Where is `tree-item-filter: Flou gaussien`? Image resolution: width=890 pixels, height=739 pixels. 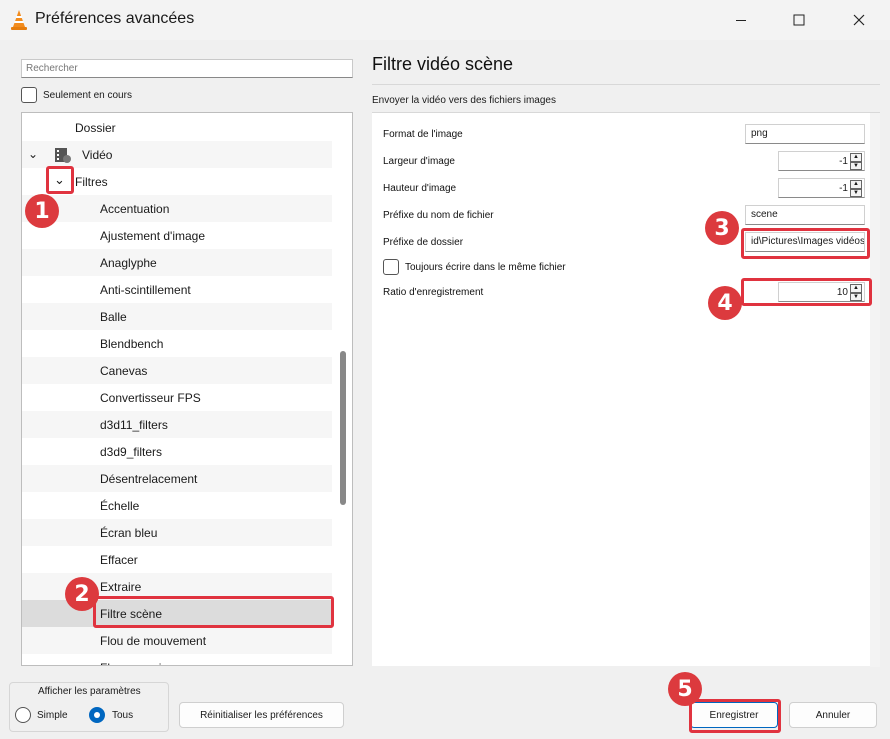 tree-item-filter: Flou gaussien is located at coordinates (177, 660).